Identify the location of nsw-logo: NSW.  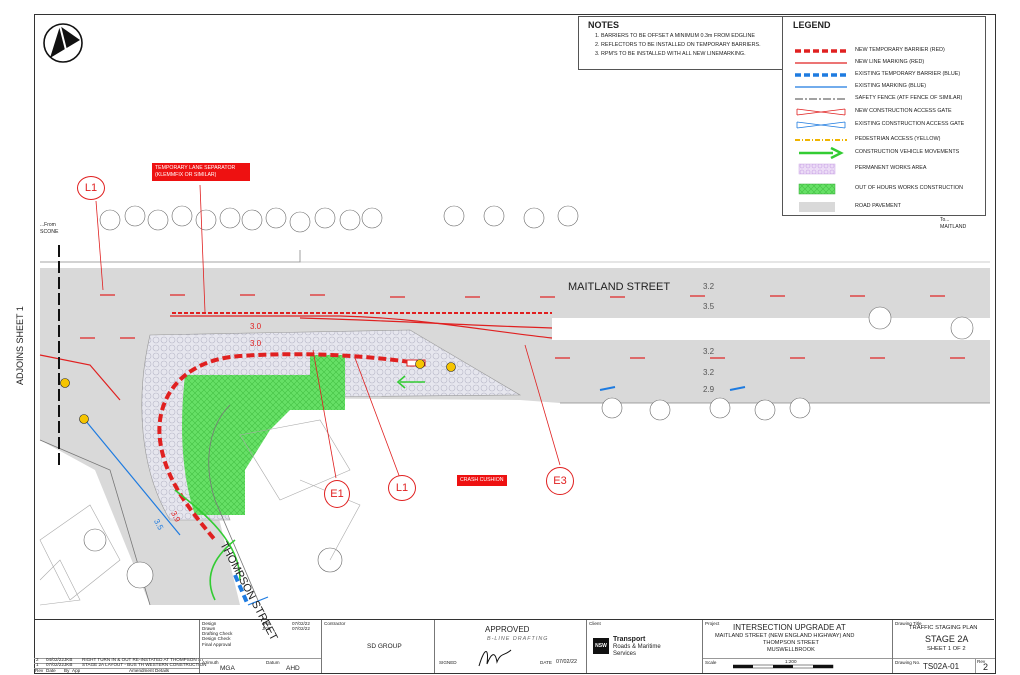
(601, 646).